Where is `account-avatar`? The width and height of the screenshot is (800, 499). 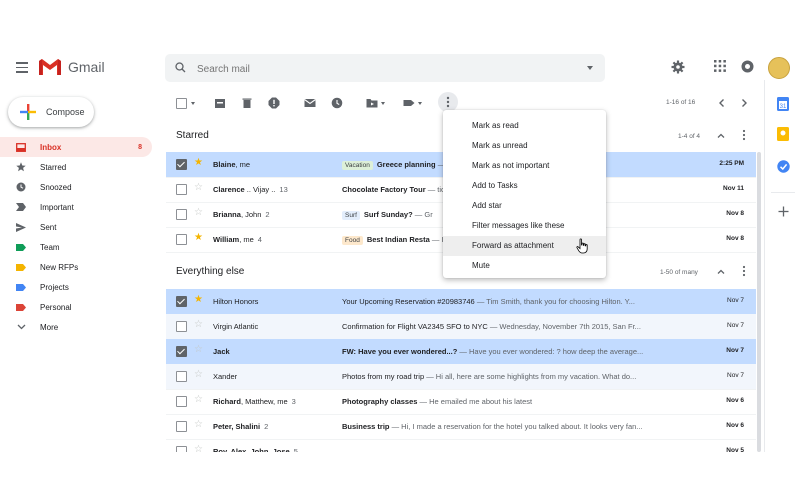 account-avatar is located at coordinates (779, 68).